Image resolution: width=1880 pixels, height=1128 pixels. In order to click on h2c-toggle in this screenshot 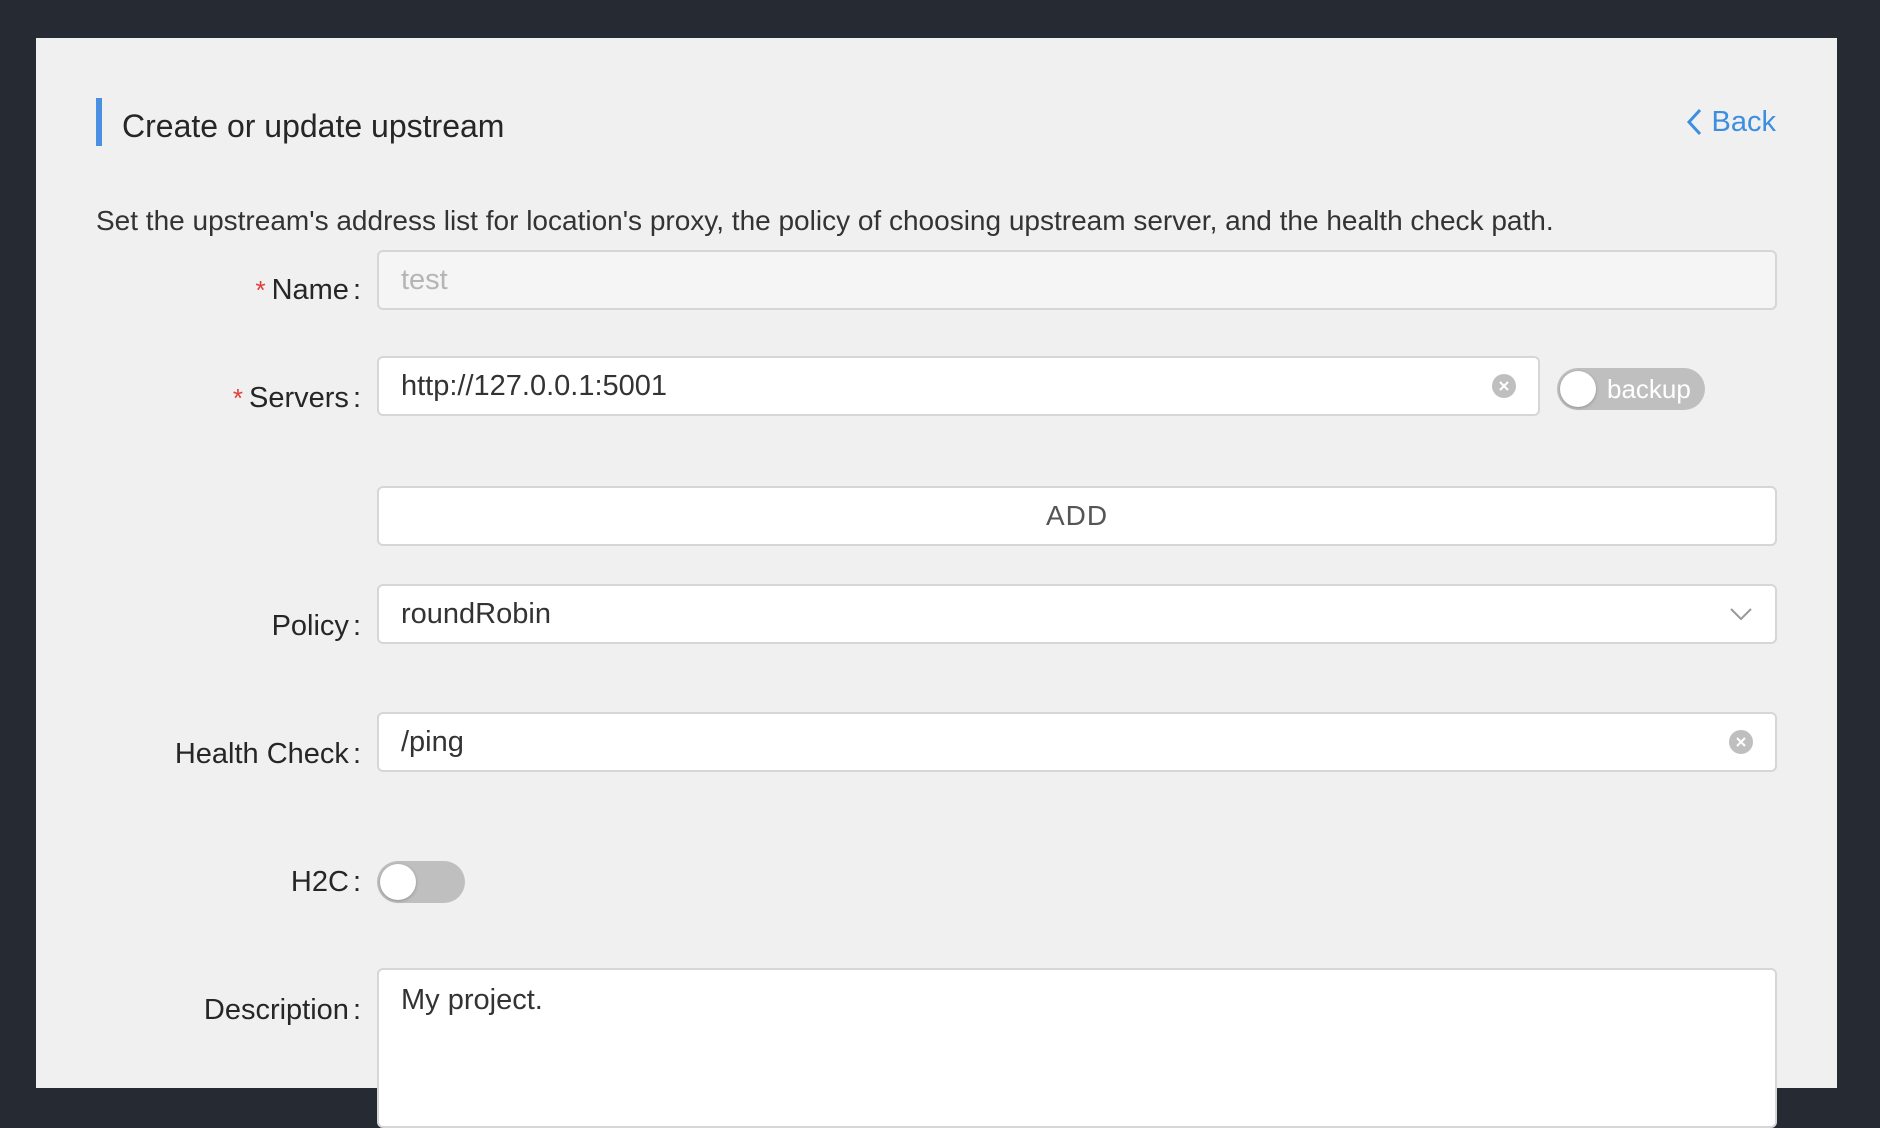, I will do `click(421, 882)`.